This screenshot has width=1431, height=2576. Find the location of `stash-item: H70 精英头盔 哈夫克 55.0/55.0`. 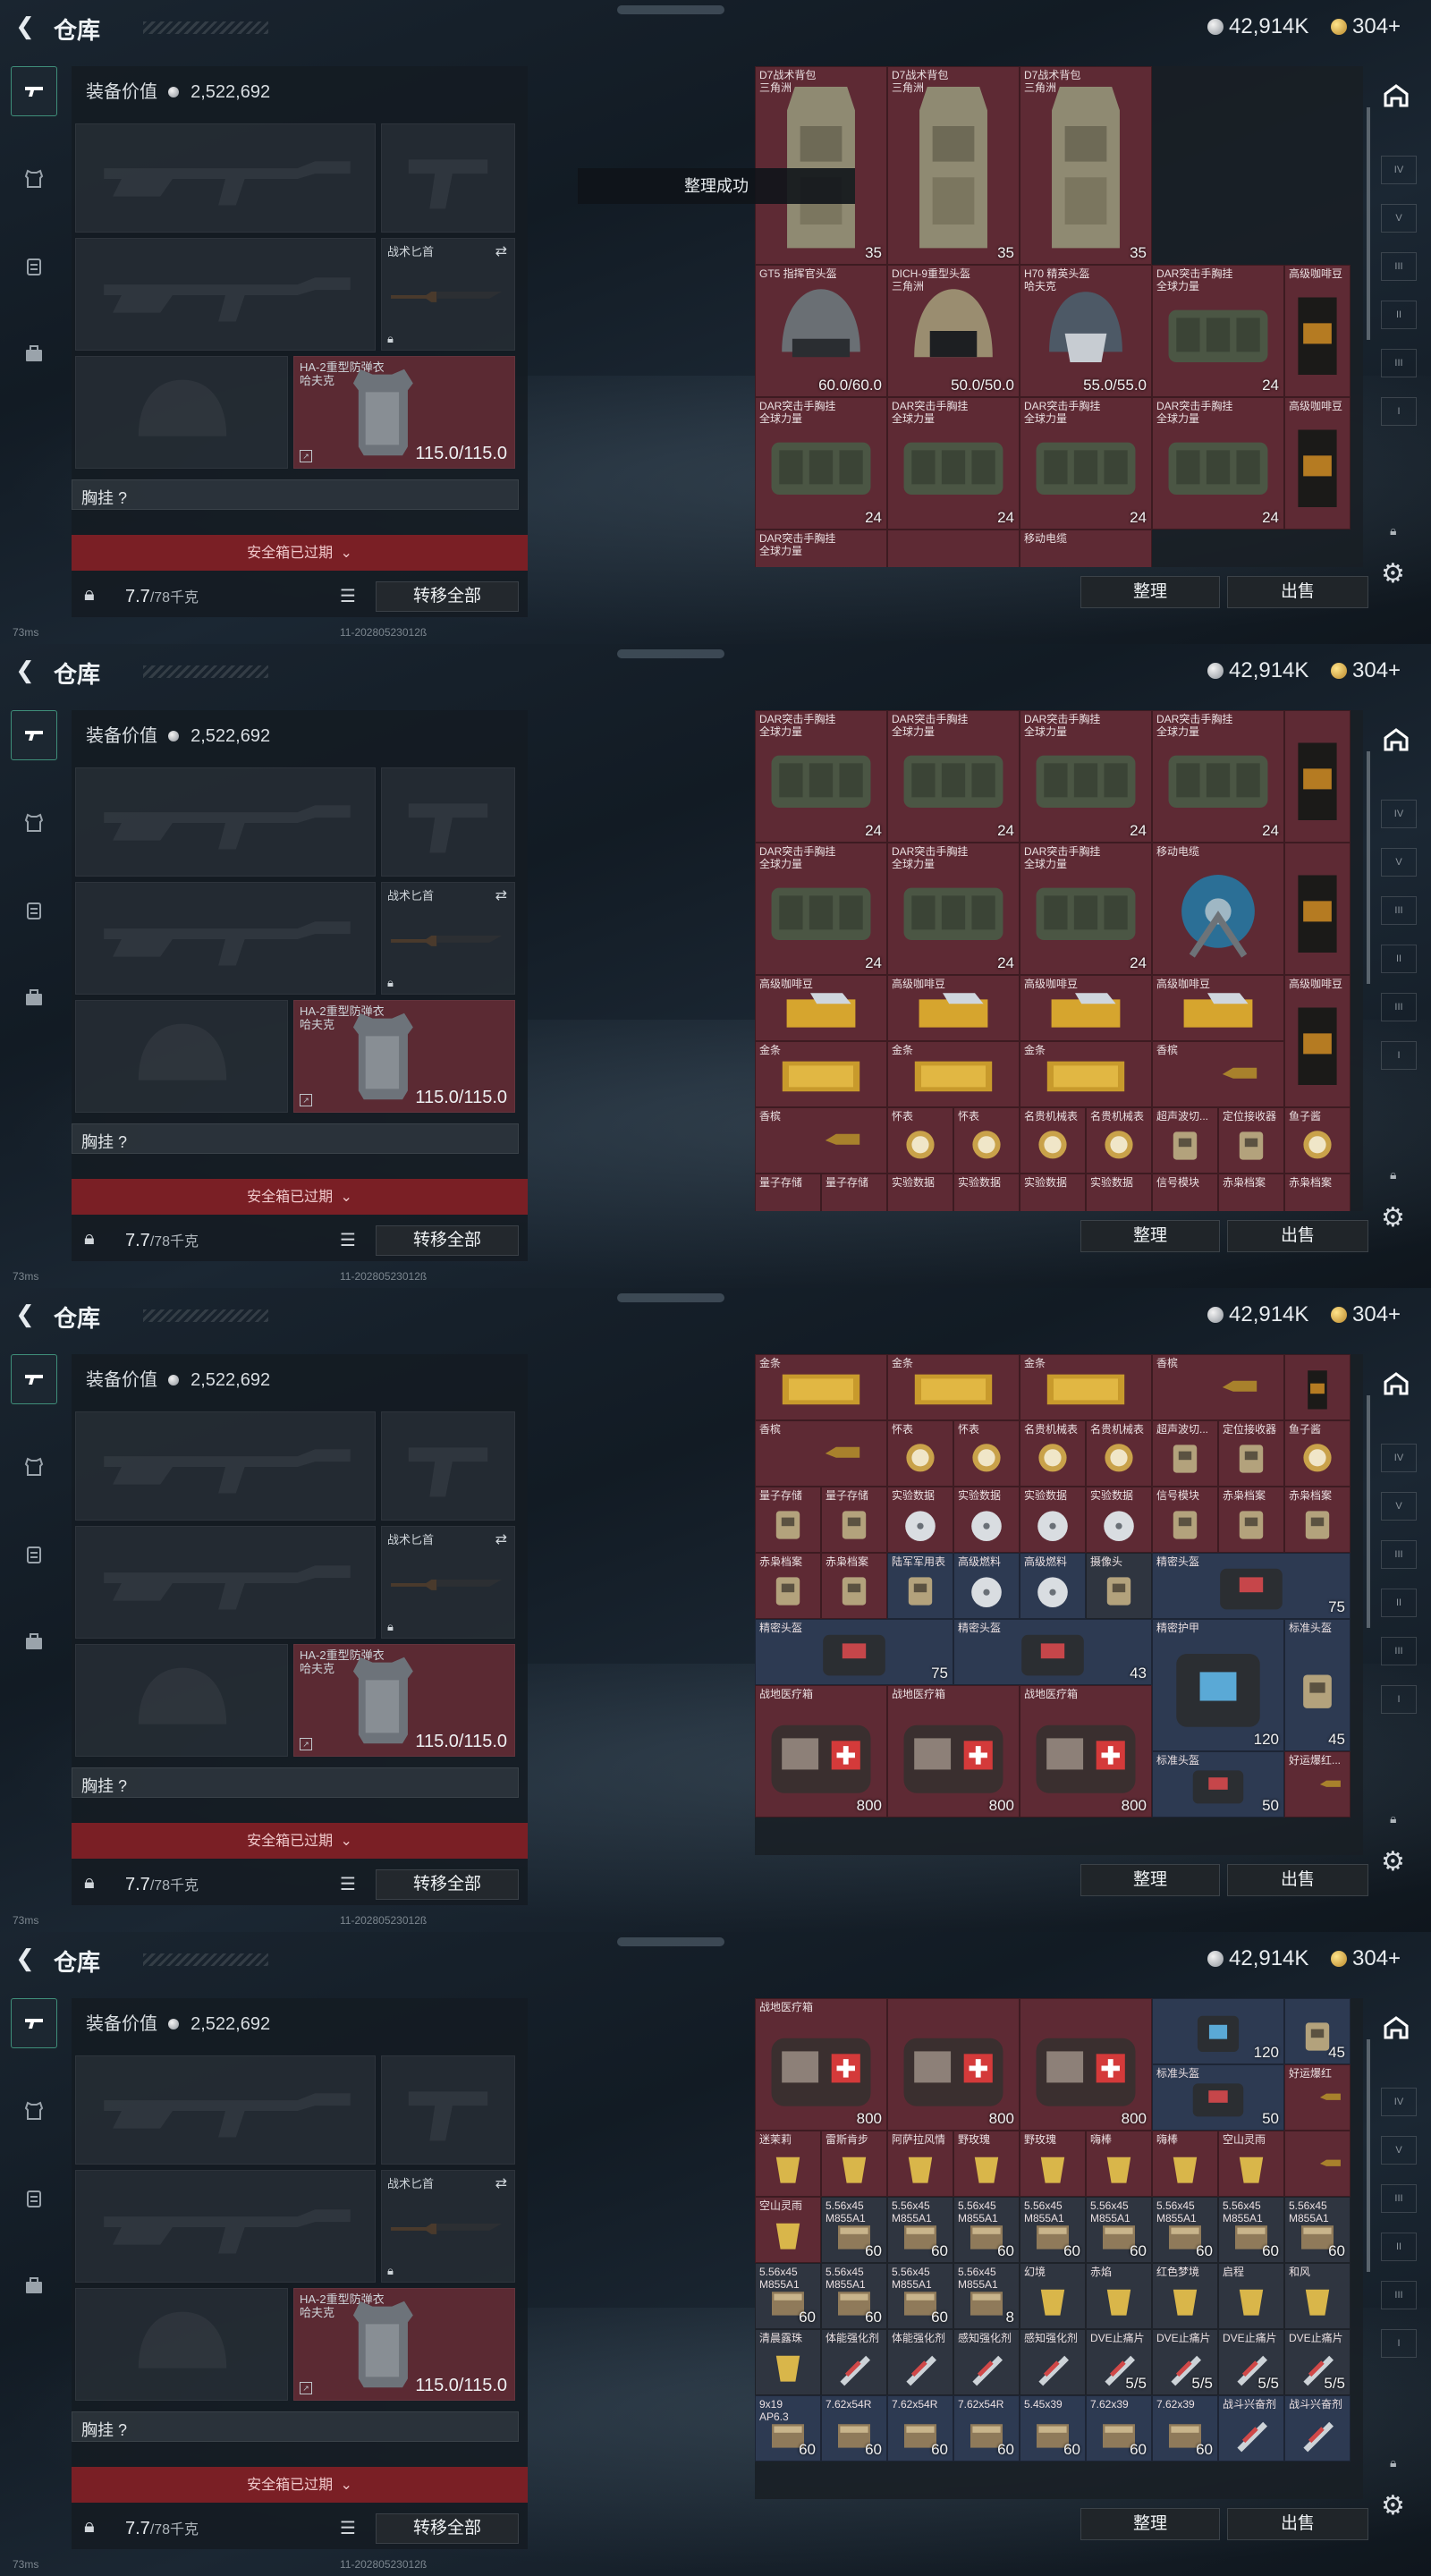

stash-item: H70 精英头盔 哈夫克 55.0/55.0 is located at coordinates (1086, 331).